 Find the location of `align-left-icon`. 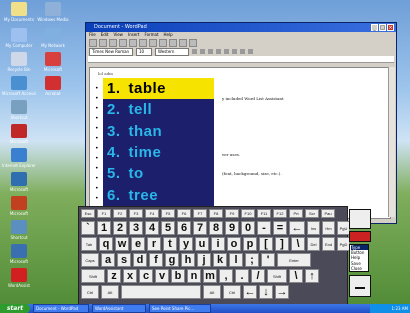

align-left-icon is located at coordinates (226, 51).